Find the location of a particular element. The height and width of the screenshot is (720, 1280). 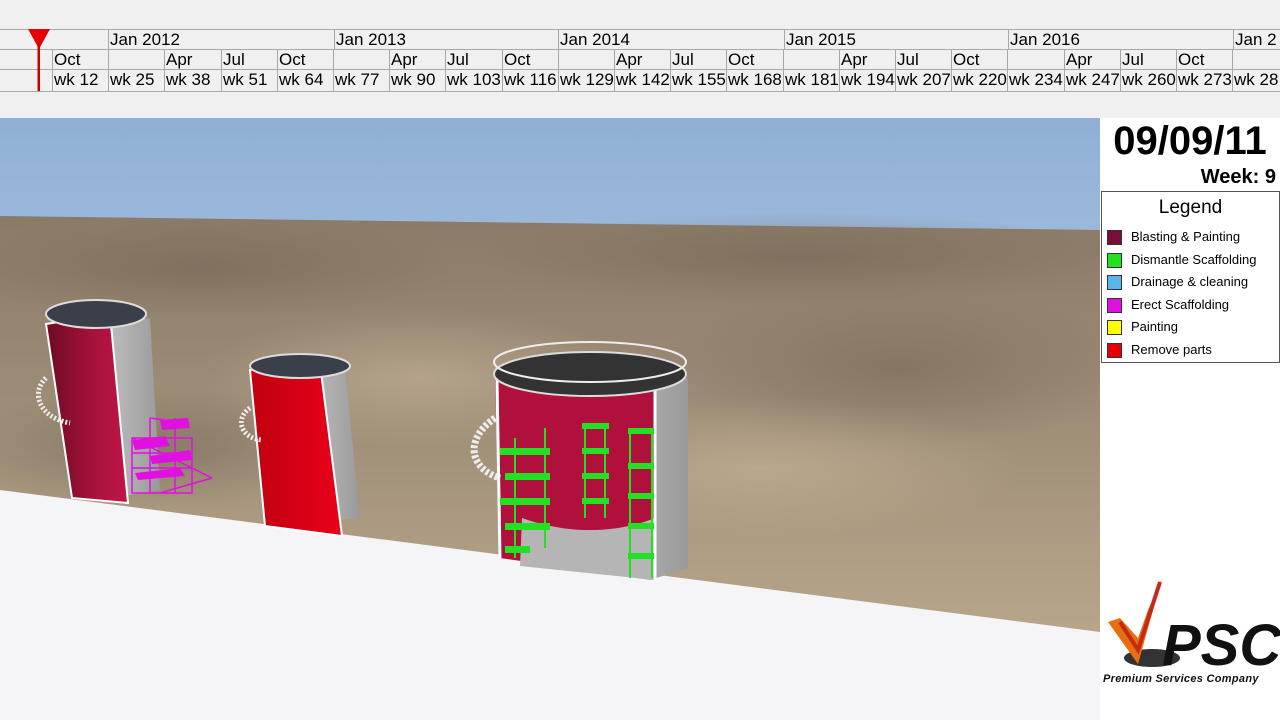

timeline-year-label: Jan 2013 is located at coordinates (446, 40).